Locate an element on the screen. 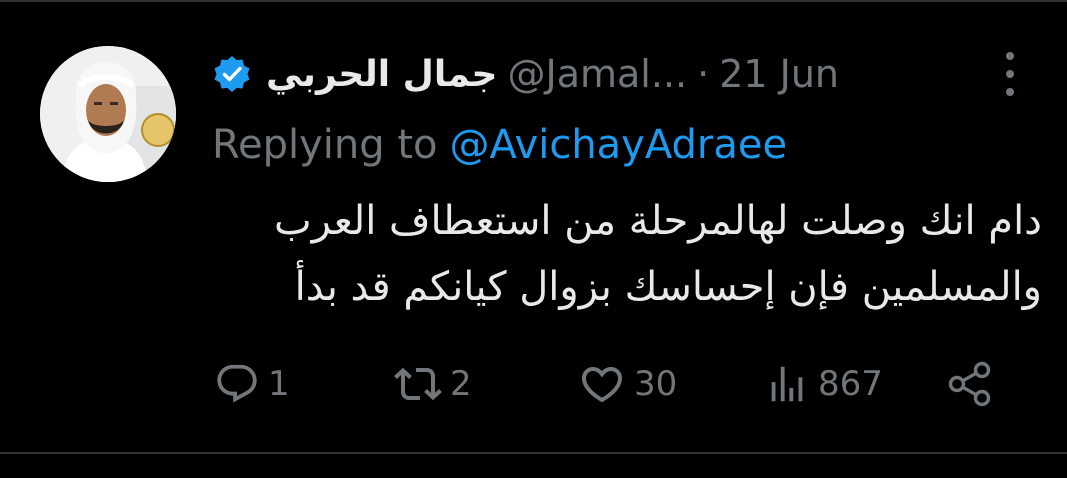 This screenshot has width=1067, height=478. display-name: جمال الحربي is located at coordinates (382, 74).